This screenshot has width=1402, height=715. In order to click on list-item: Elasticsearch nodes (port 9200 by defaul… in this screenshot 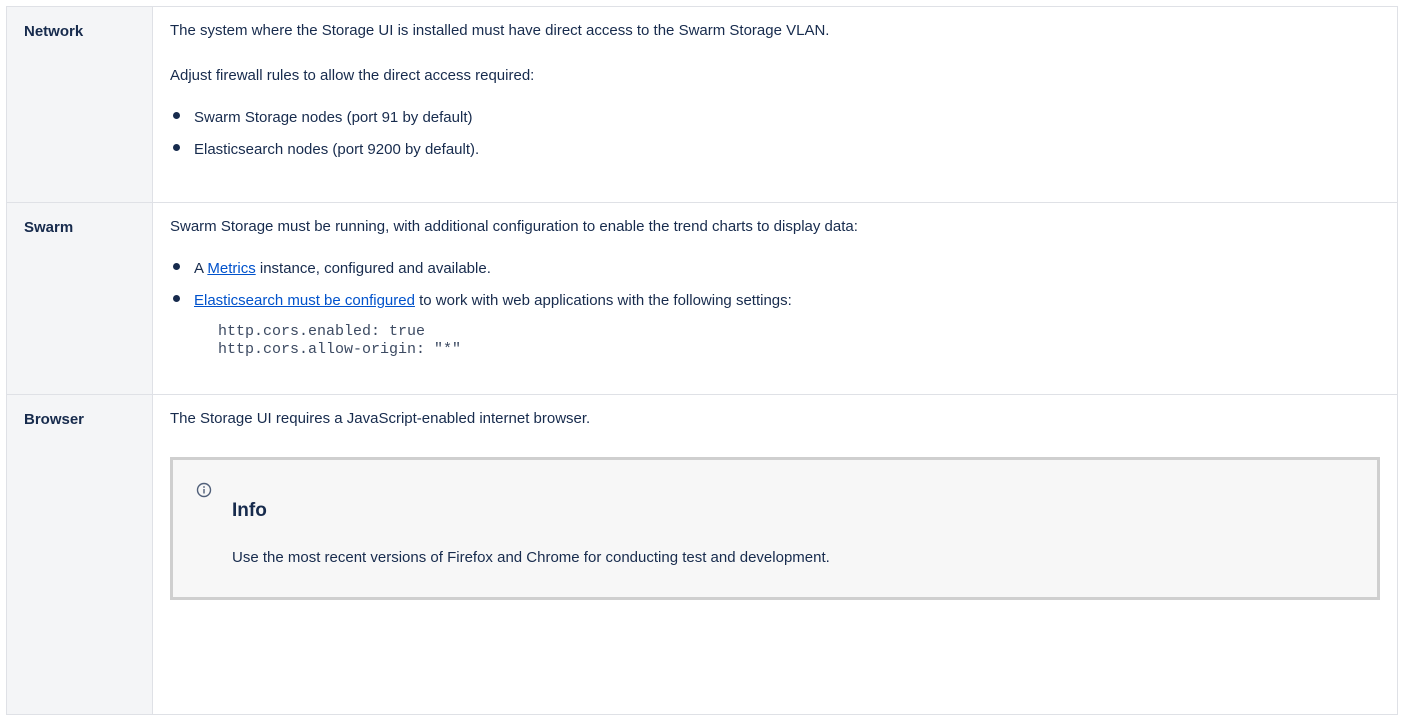, I will do `click(775, 150)`.